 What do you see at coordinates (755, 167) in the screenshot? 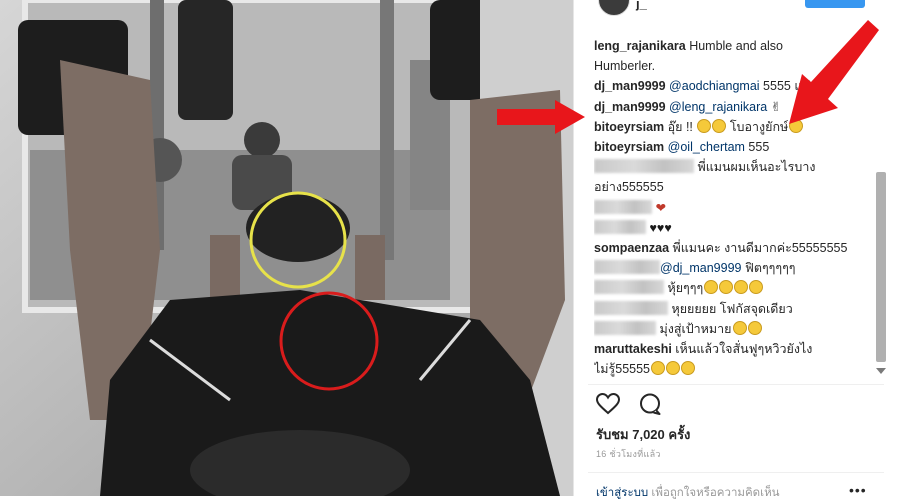
I see `comment-text: พี่แมนผมเห็นอะไรบาง` at bounding box center [755, 167].